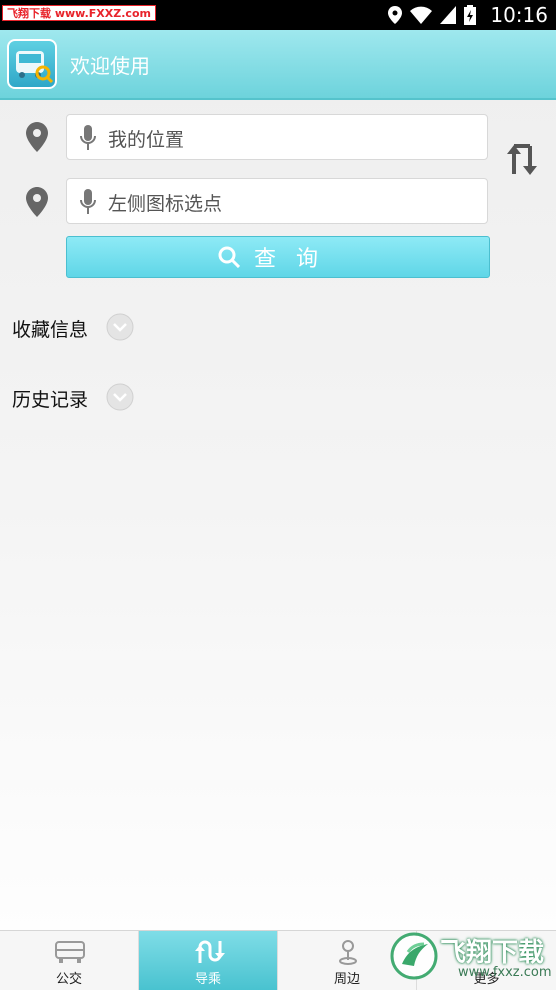 The image size is (556, 990). I want to click on app-header: 欢迎使用, so click(278, 65).